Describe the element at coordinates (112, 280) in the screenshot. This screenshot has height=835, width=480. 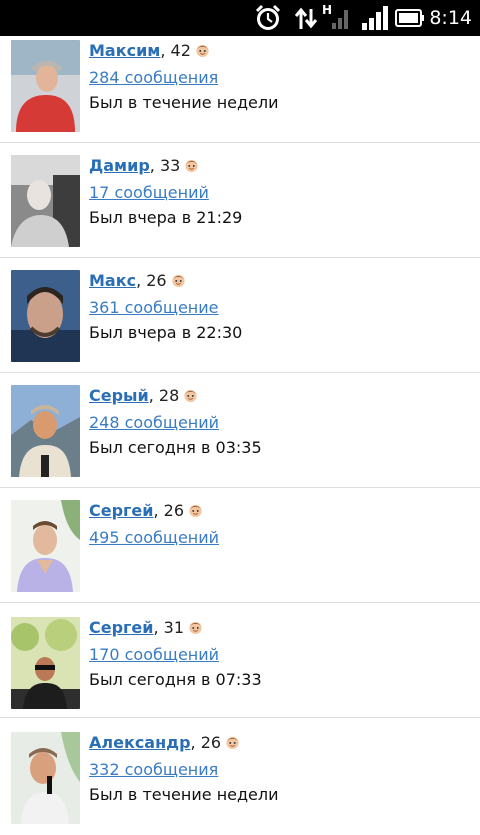
I see `user-name-link: Макс` at that location.